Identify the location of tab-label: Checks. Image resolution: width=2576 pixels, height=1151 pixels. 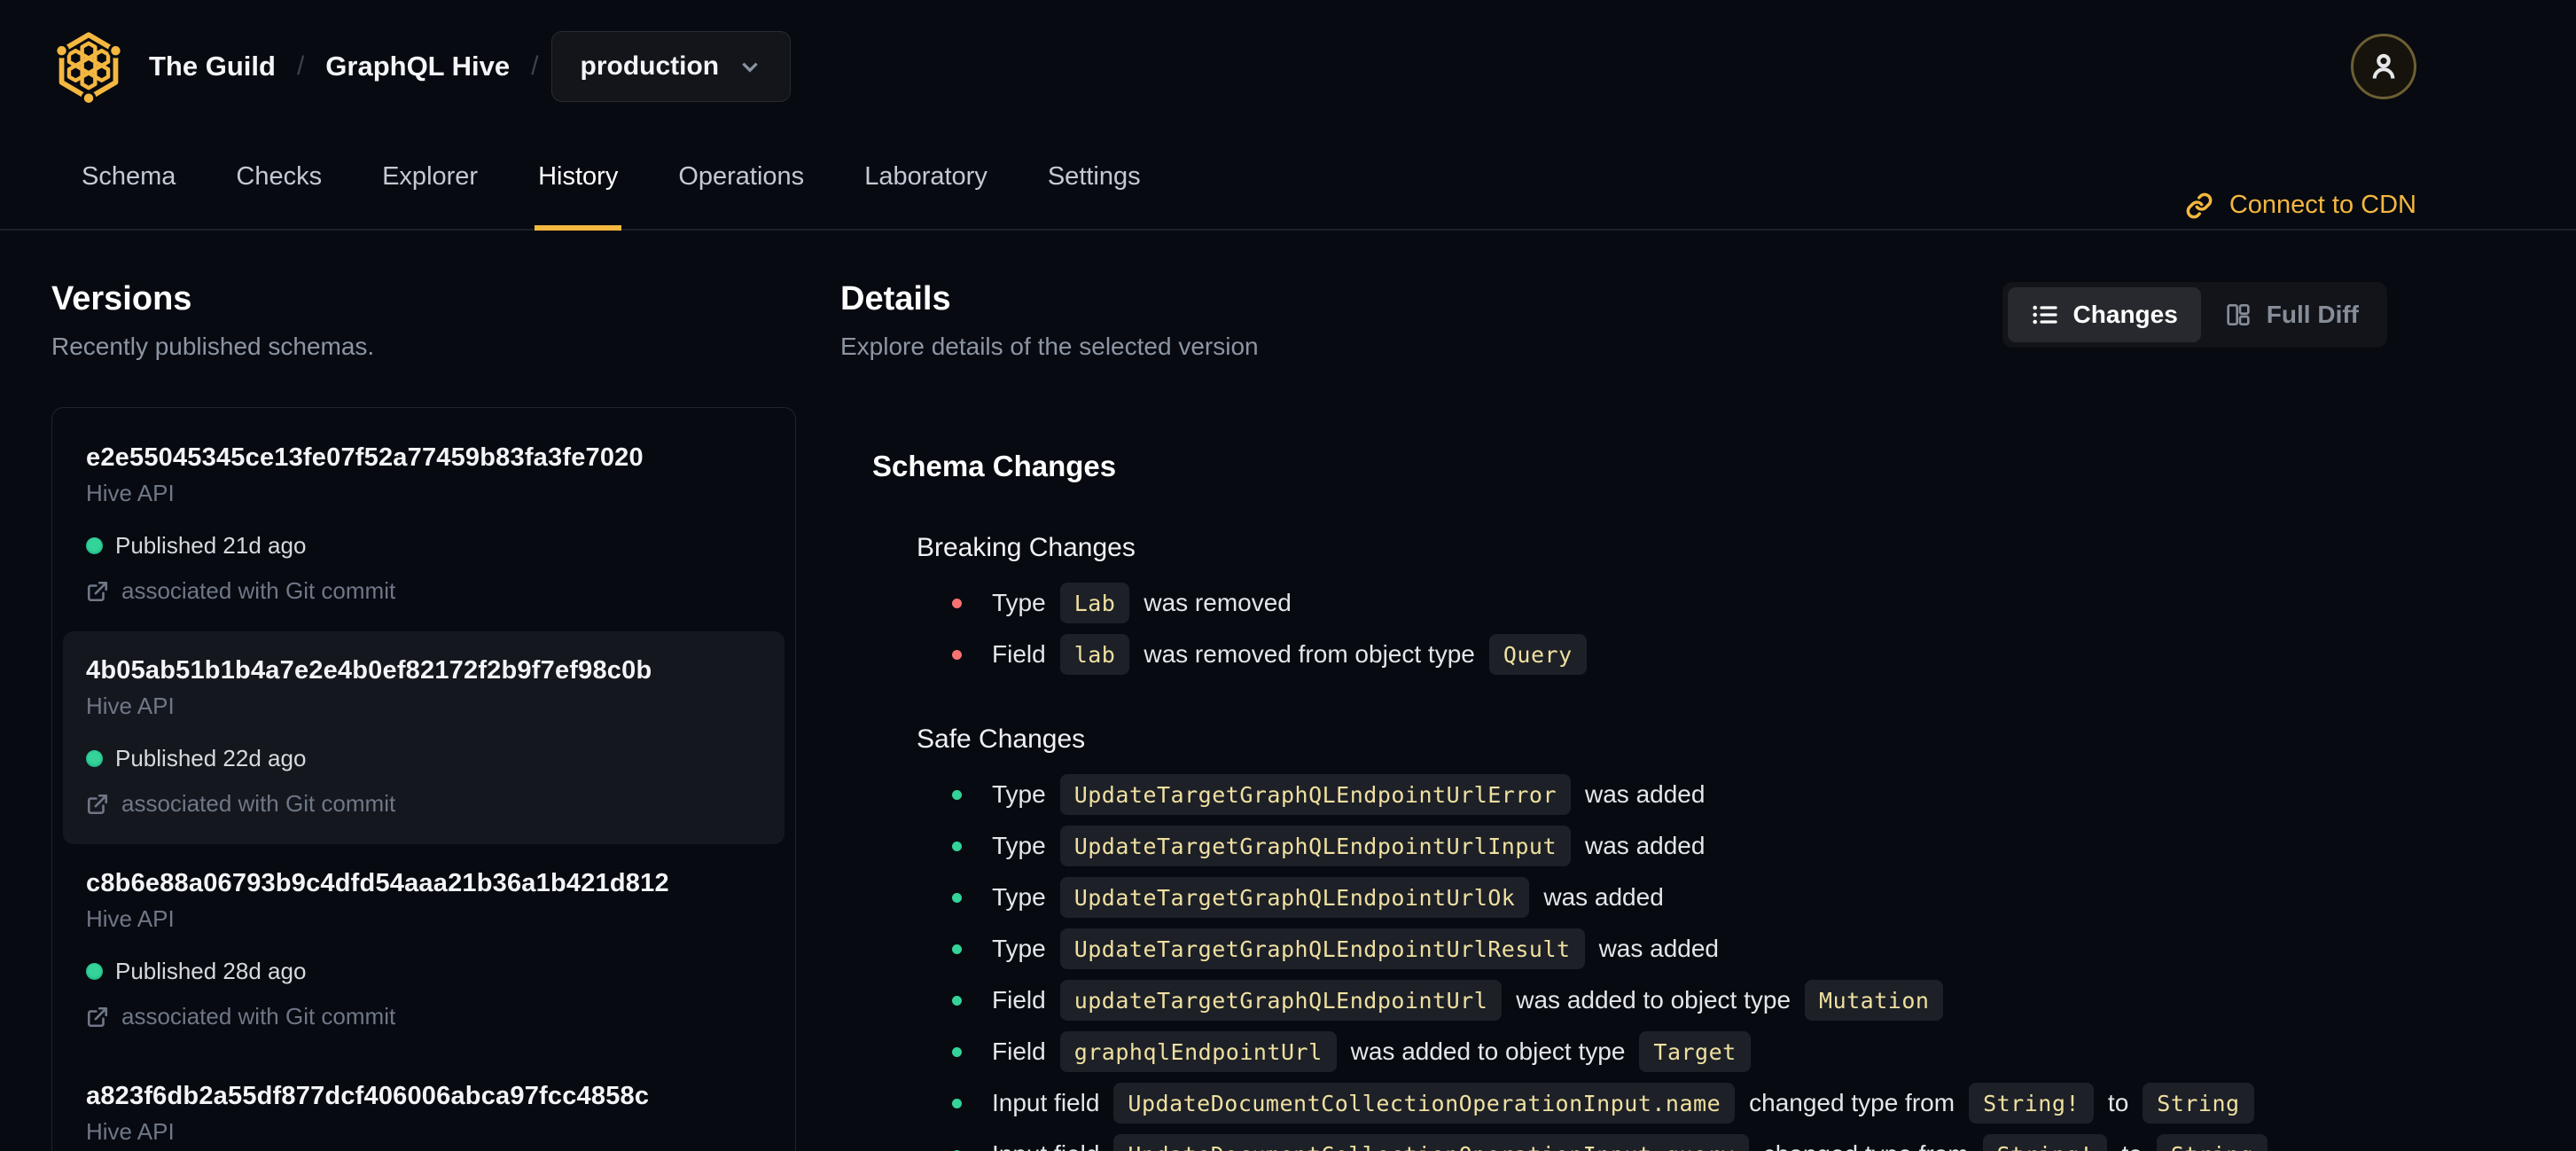
(279, 176).